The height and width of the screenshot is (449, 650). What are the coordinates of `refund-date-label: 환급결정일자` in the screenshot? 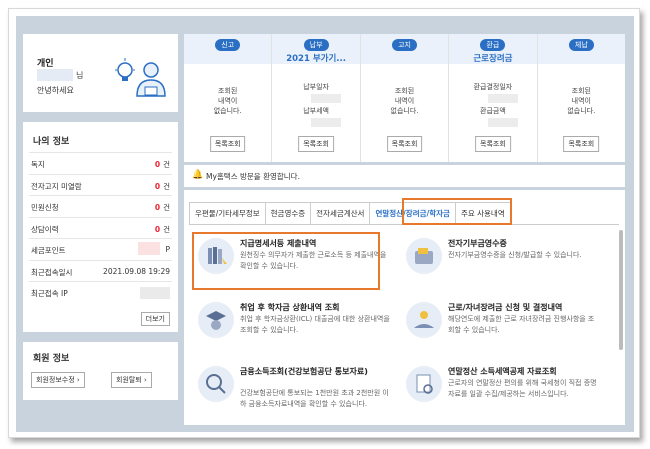 It's located at (493, 87).